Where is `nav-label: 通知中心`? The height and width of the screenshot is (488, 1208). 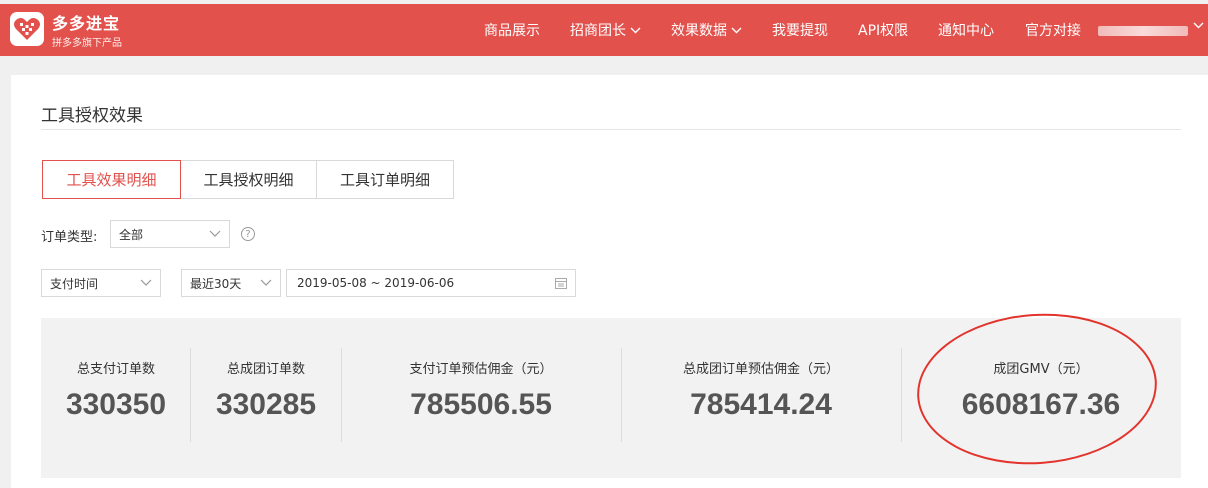
nav-label: 通知中心 is located at coordinates (966, 31).